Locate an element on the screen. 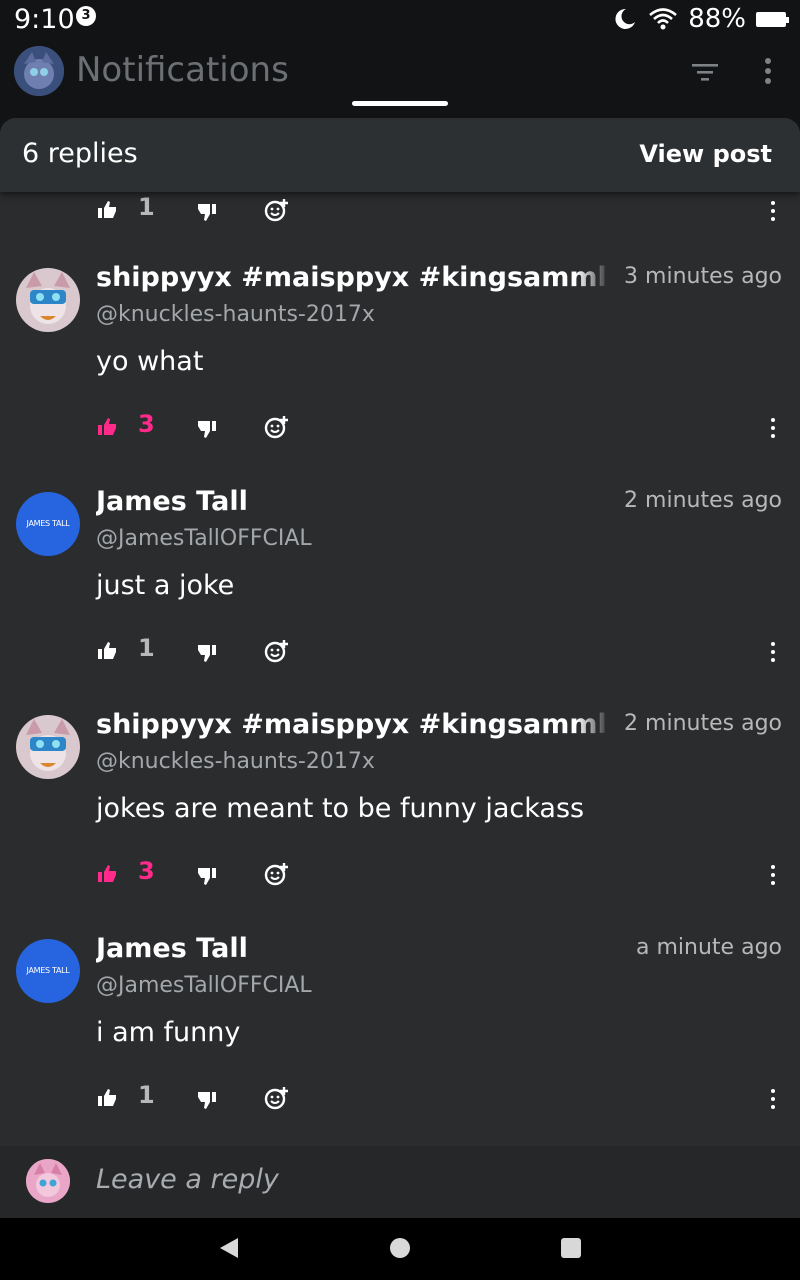  comment-body: i am funny is located at coordinates (168, 1032).